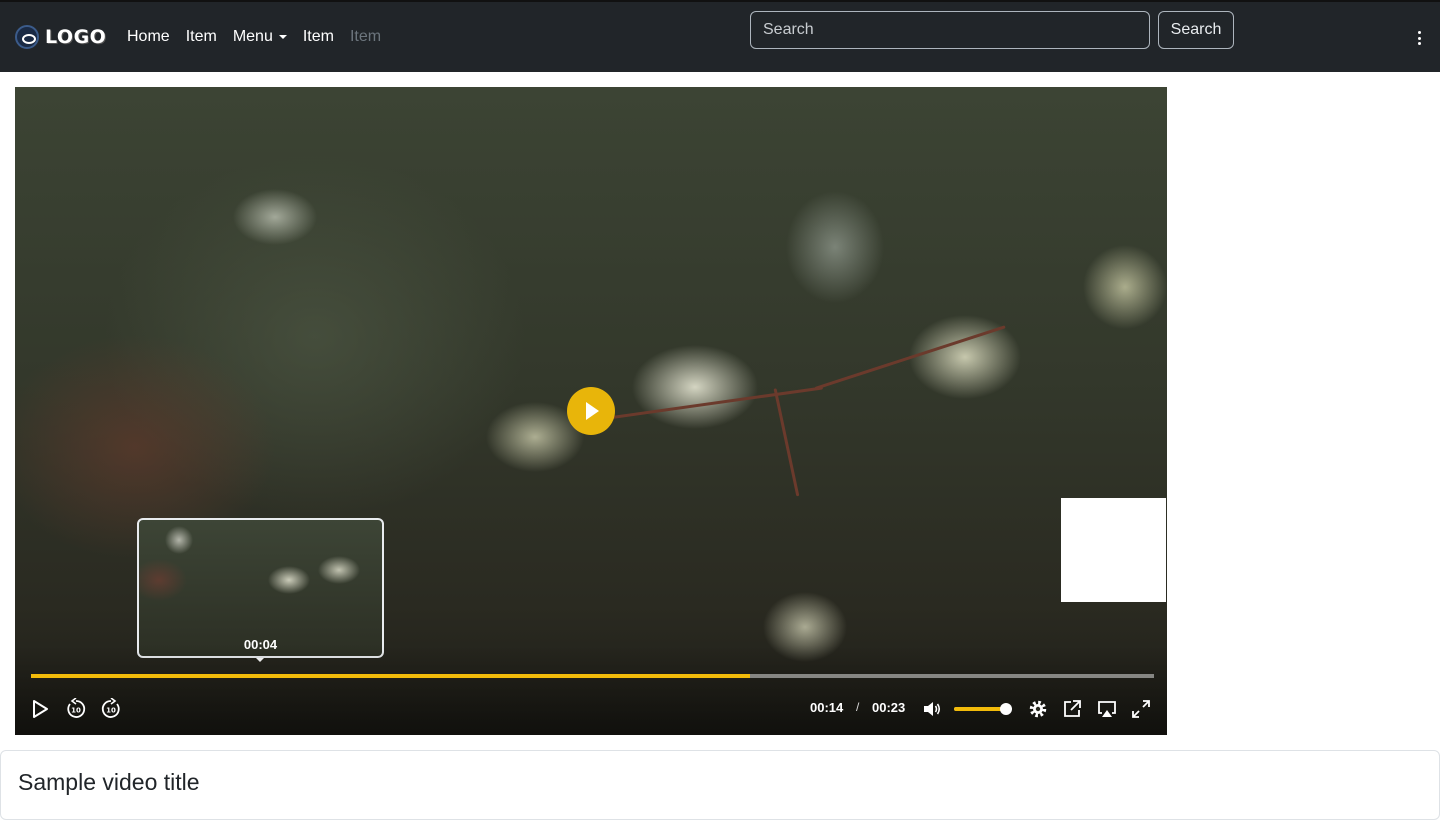  I want to click on nav-item-item: Item, so click(201, 37).